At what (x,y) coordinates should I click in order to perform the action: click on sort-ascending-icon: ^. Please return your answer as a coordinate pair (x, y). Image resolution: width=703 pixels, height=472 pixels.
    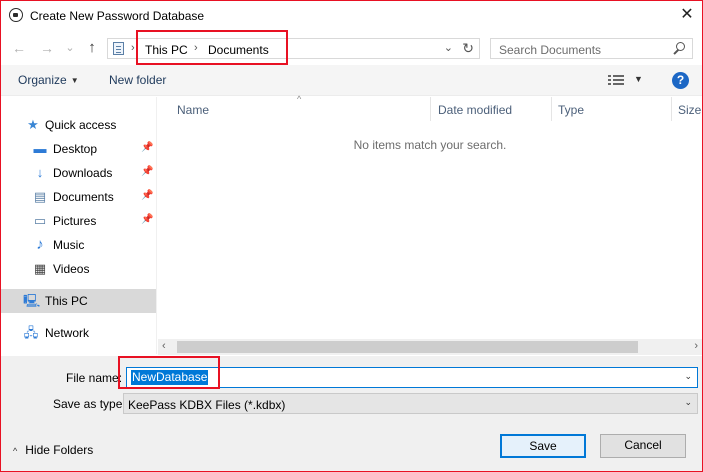
    Looking at the image, I should click on (299, 99).